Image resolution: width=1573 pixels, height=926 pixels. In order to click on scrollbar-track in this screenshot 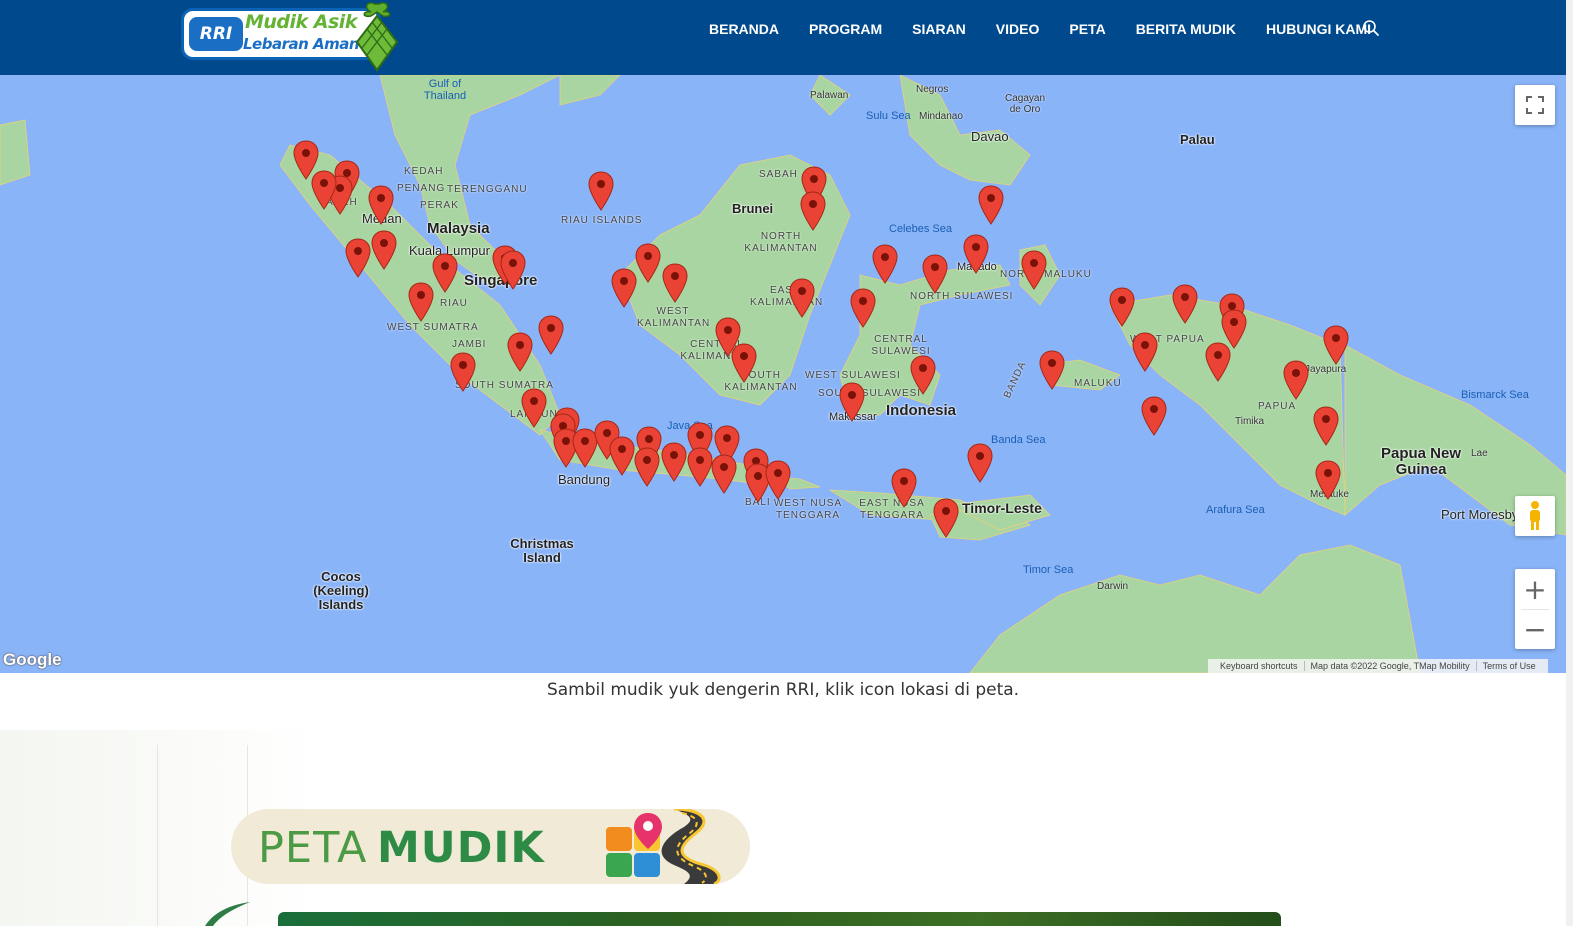, I will do `click(1569, 463)`.